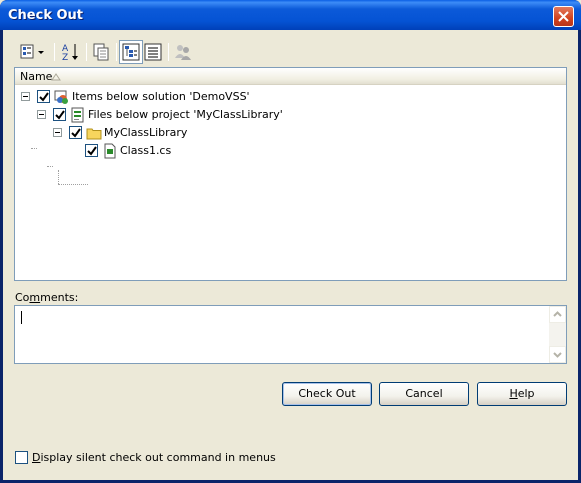 The width and height of the screenshot is (581, 483). Describe the element at coordinates (110, 151) in the screenshot. I see `cs-file-icon` at that location.